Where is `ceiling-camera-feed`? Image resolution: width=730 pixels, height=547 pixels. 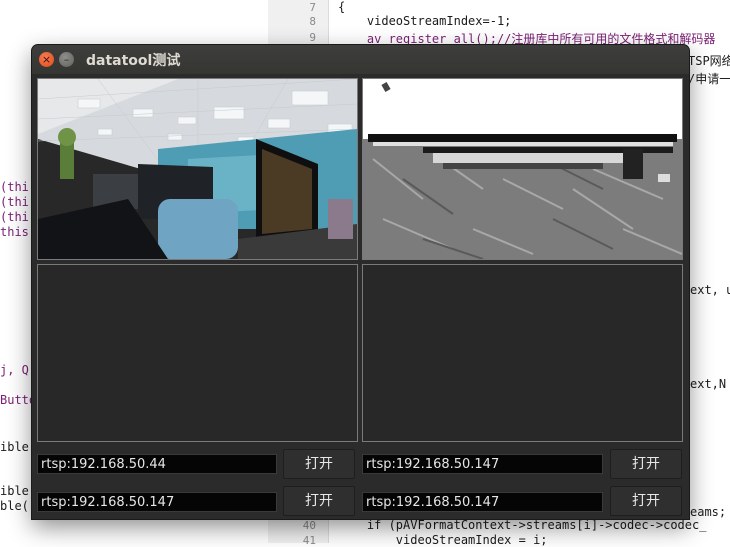 ceiling-camera-feed is located at coordinates (522, 169).